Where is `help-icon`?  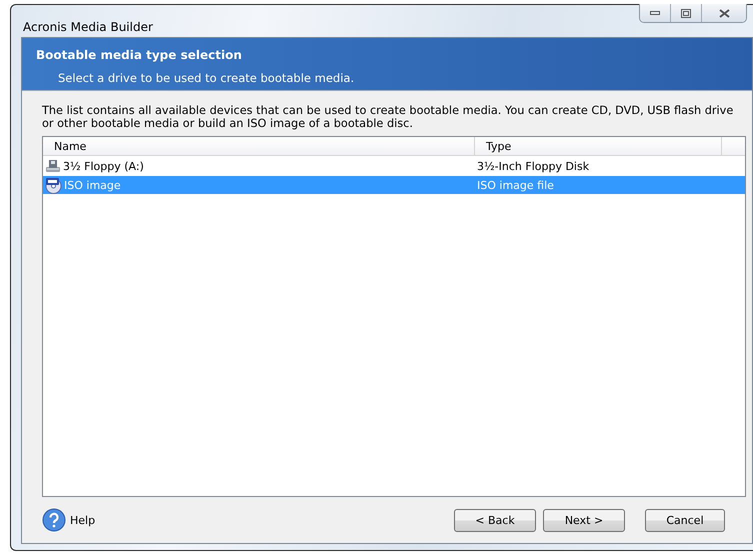 help-icon is located at coordinates (54, 520).